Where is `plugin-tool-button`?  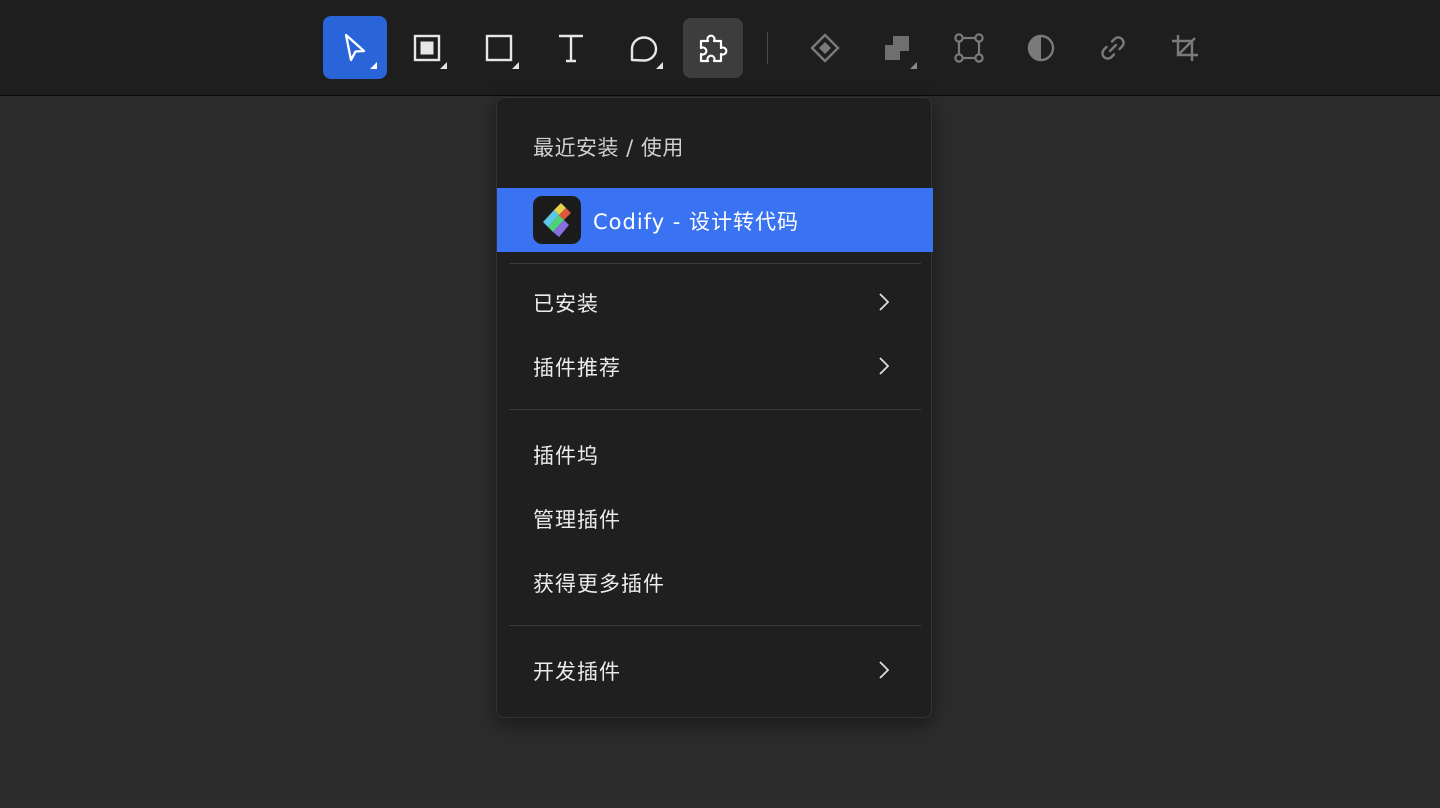
plugin-tool-button is located at coordinates (713, 48).